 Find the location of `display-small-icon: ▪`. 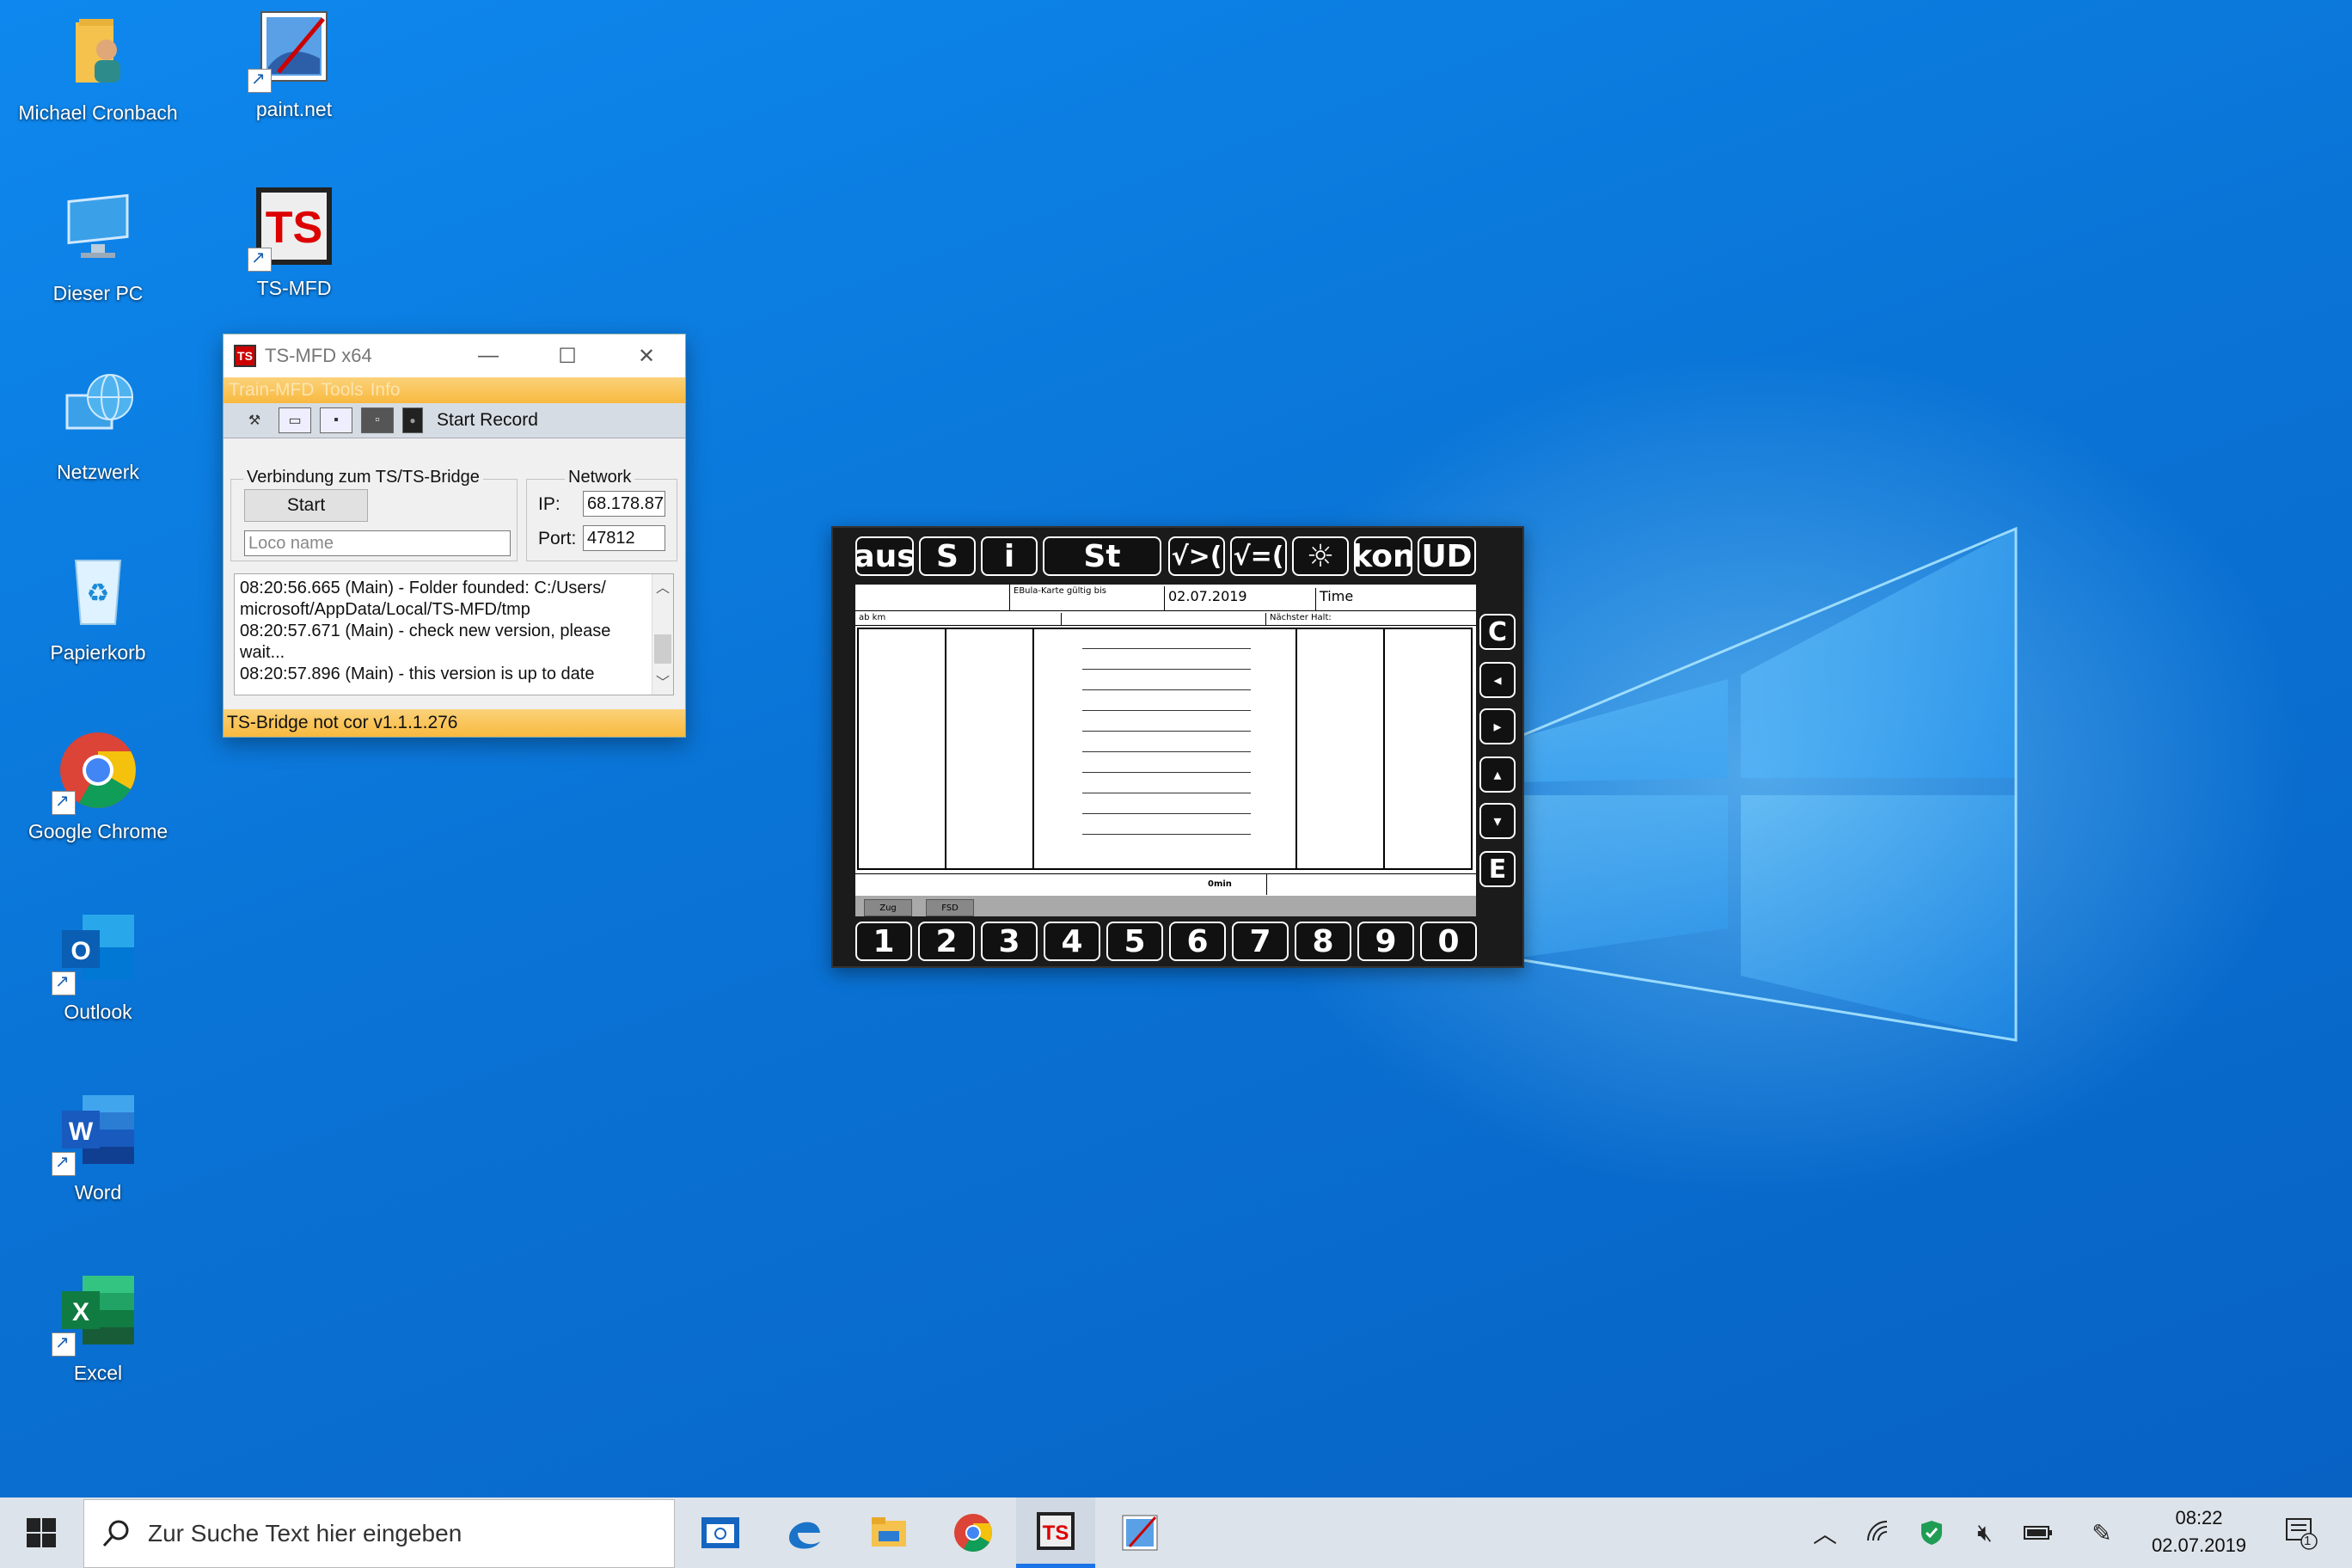

display-small-icon: ▪ is located at coordinates (336, 420).